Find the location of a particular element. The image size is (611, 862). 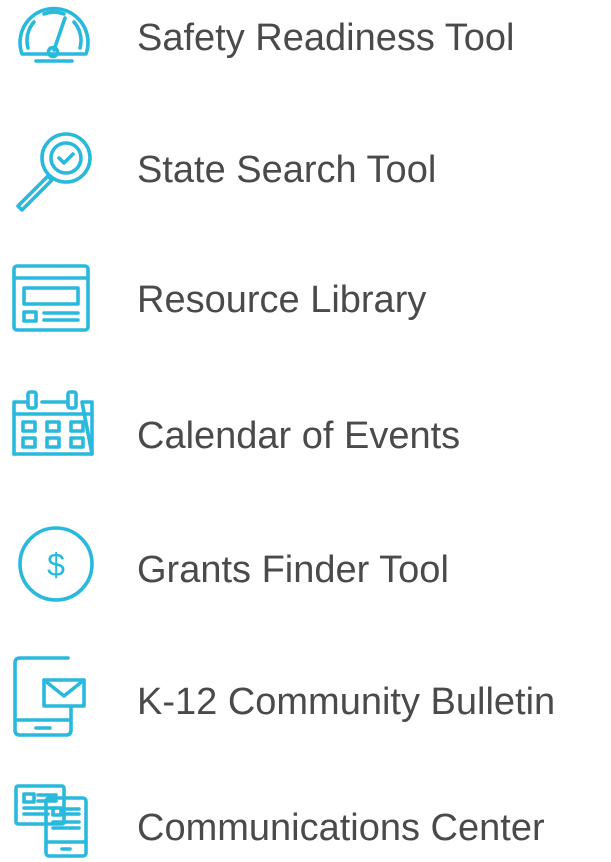

menu-item-label: Calendar of Events is located at coordinates (299, 436).